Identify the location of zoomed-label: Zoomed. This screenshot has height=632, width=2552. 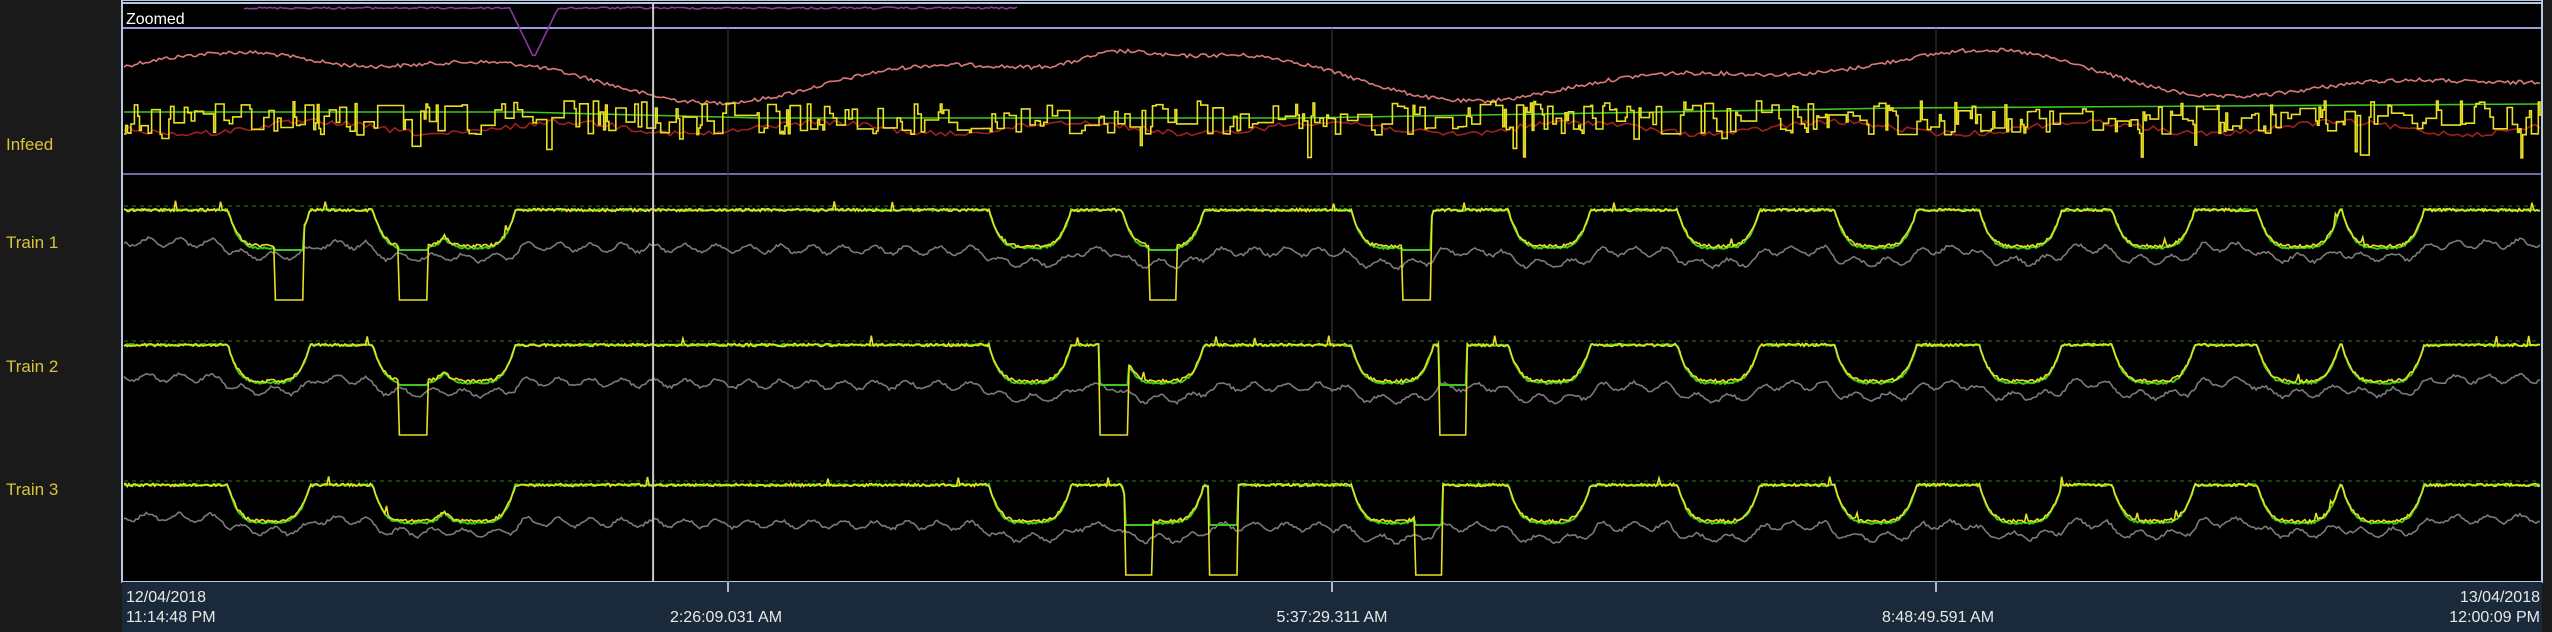
(155, 19).